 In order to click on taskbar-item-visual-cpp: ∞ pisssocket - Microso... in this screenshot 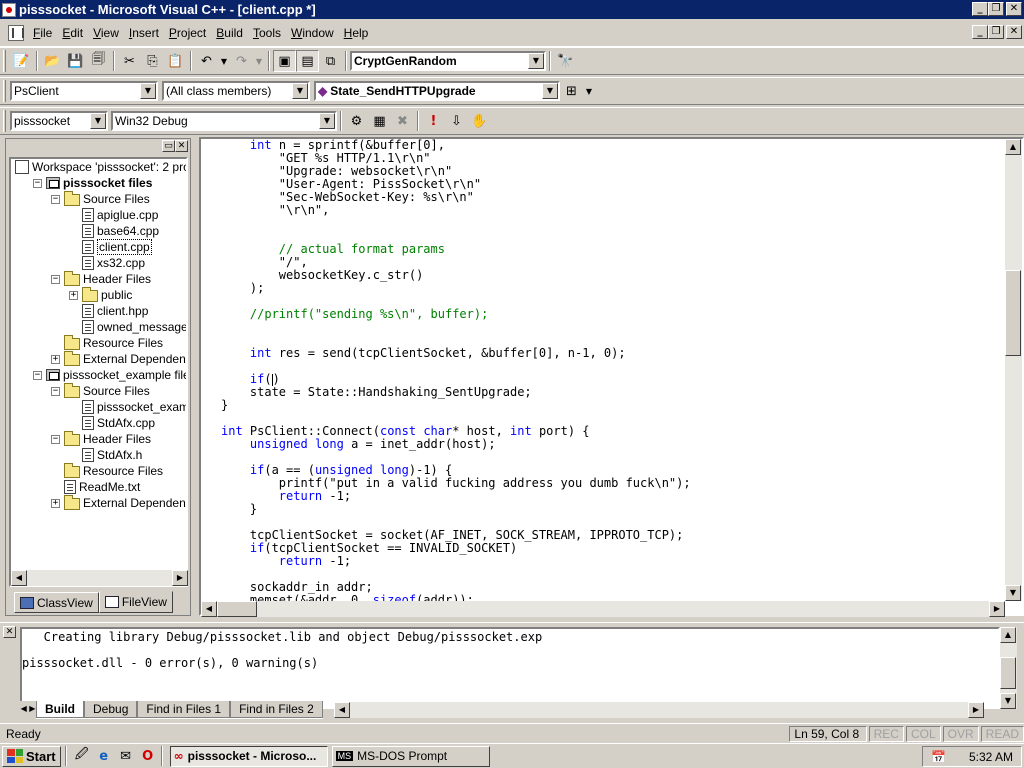, I will do `click(248, 756)`.